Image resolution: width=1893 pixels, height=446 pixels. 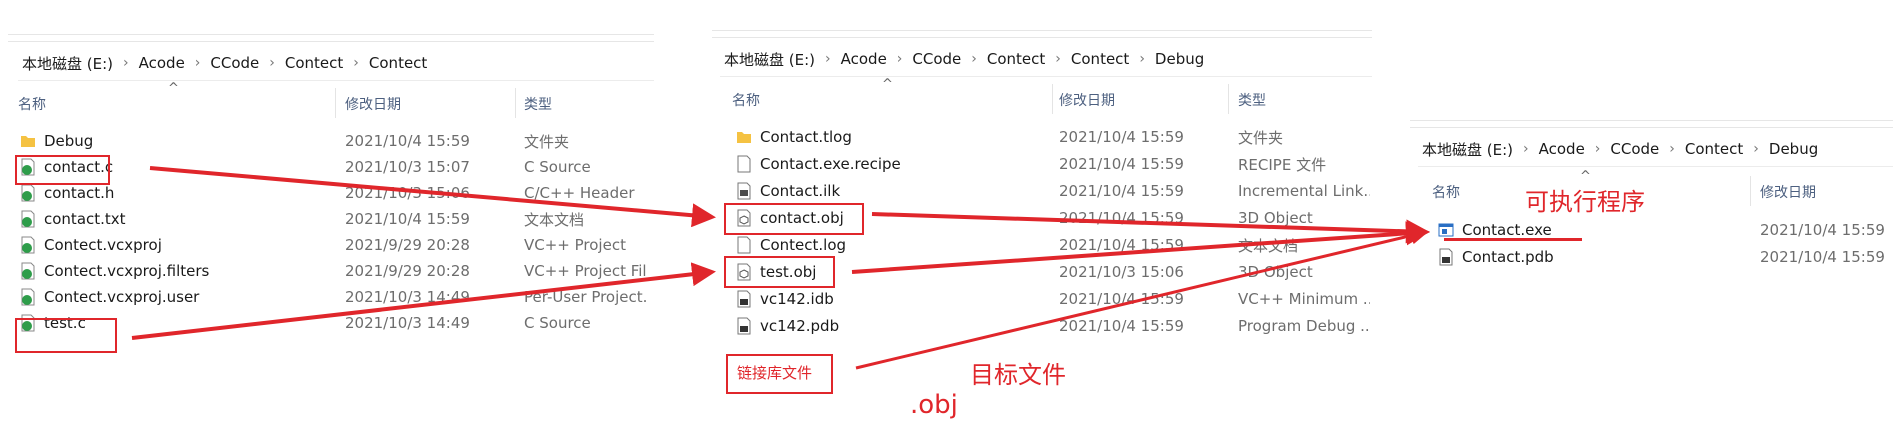 What do you see at coordinates (432, 197) in the screenshot?
I see `arrow-contact-c-to-obj` at bounding box center [432, 197].